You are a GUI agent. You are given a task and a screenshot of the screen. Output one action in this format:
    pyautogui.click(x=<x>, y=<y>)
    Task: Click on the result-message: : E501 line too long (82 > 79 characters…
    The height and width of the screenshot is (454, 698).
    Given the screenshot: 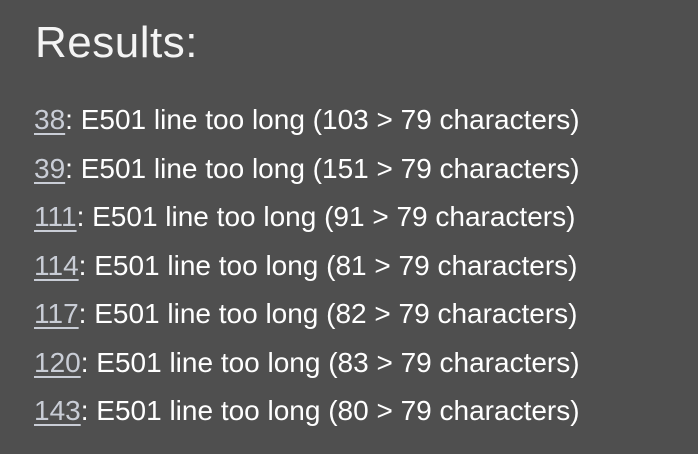 What is the action you would take?
    pyautogui.click(x=328, y=313)
    